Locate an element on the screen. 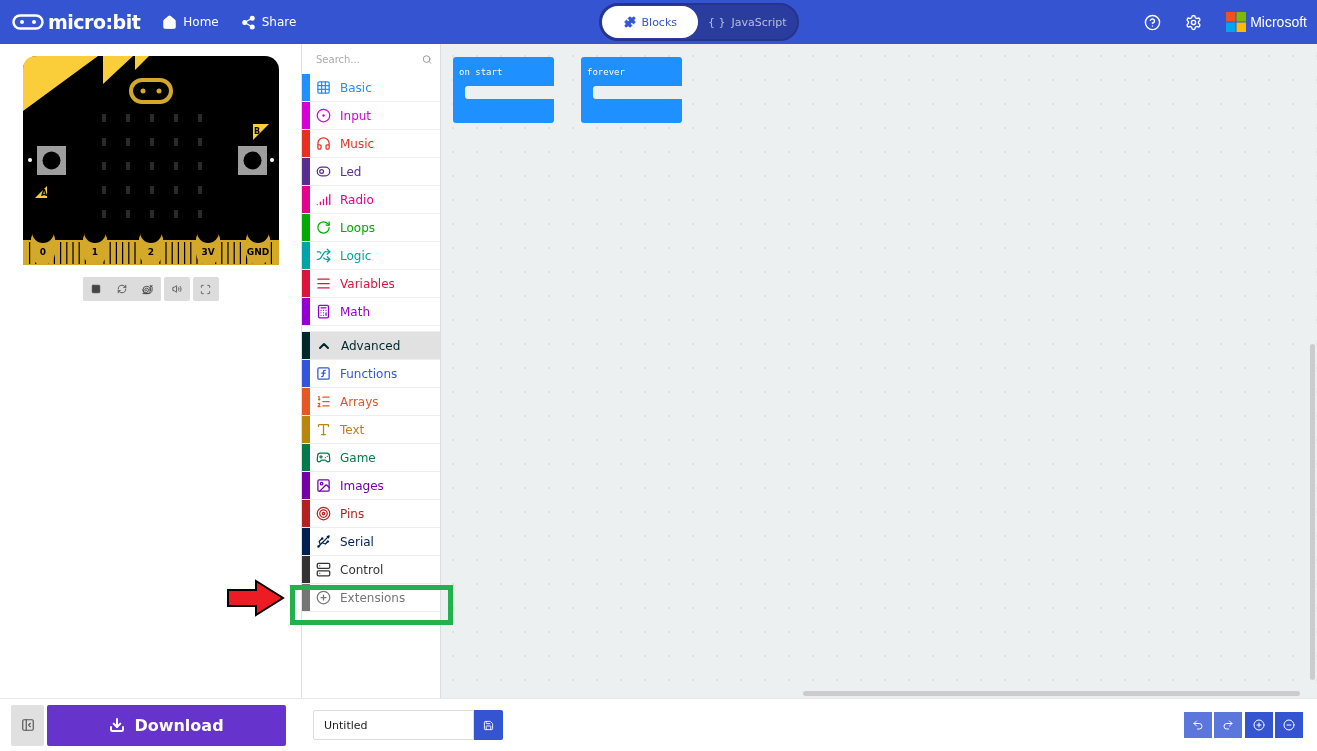 The height and width of the screenshot is (751, 1317). save-button is located at coordinates (488, 725).